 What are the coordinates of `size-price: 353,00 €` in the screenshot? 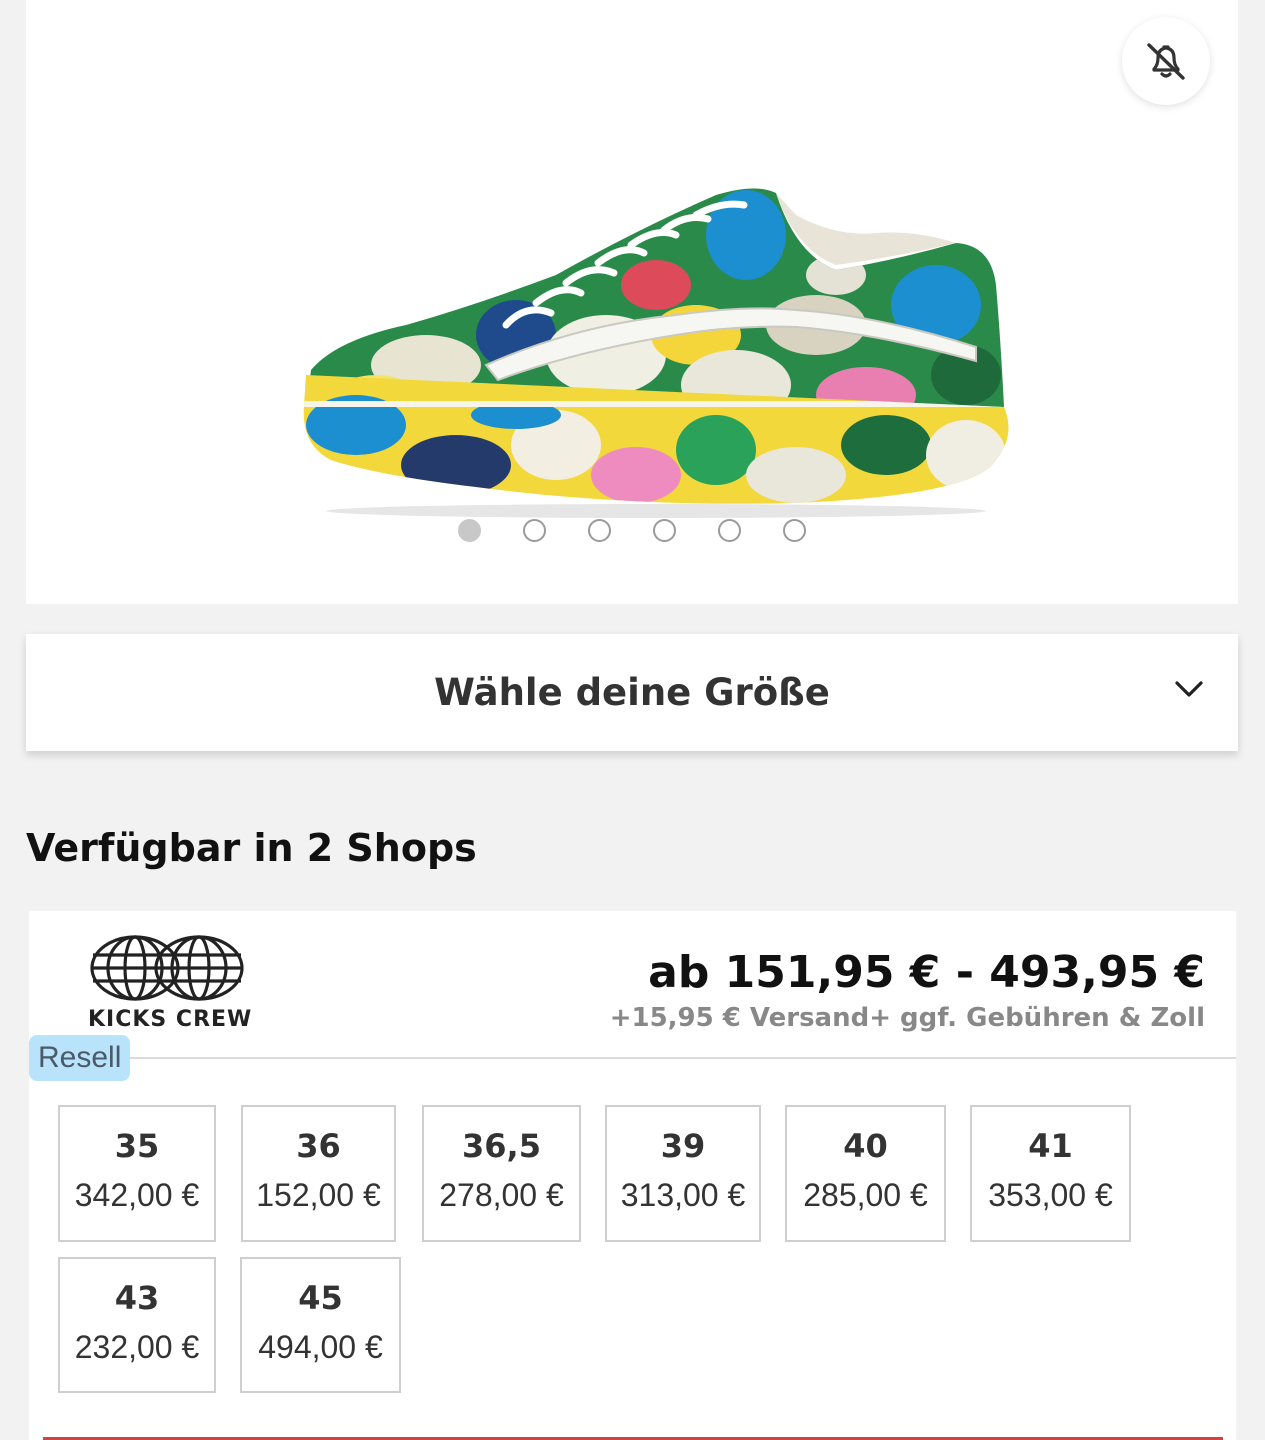 It's located at (1050, 1195).